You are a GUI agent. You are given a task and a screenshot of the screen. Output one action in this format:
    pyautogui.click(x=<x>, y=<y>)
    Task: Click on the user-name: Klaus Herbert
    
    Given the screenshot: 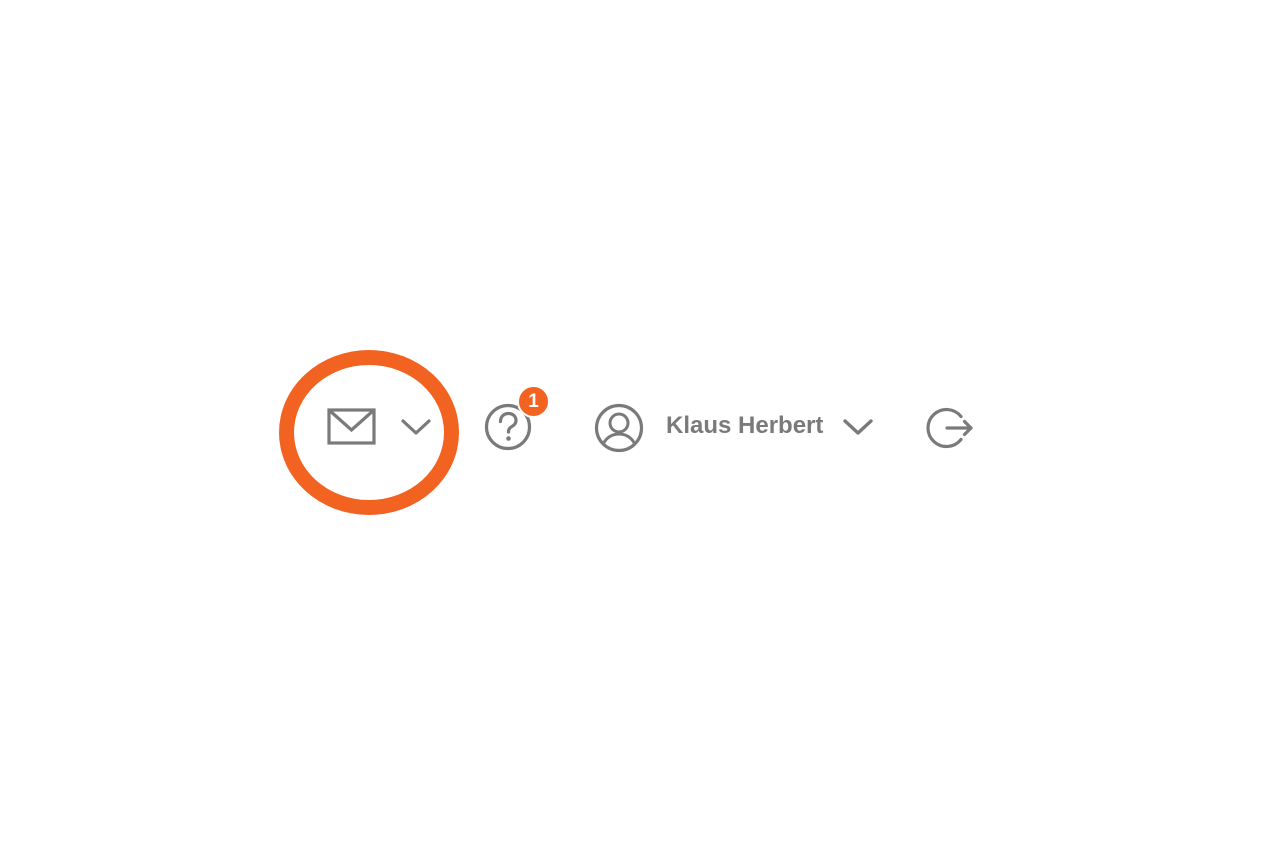 What is the action you would take?
    pyautogui.click(x=744, y=426)
    